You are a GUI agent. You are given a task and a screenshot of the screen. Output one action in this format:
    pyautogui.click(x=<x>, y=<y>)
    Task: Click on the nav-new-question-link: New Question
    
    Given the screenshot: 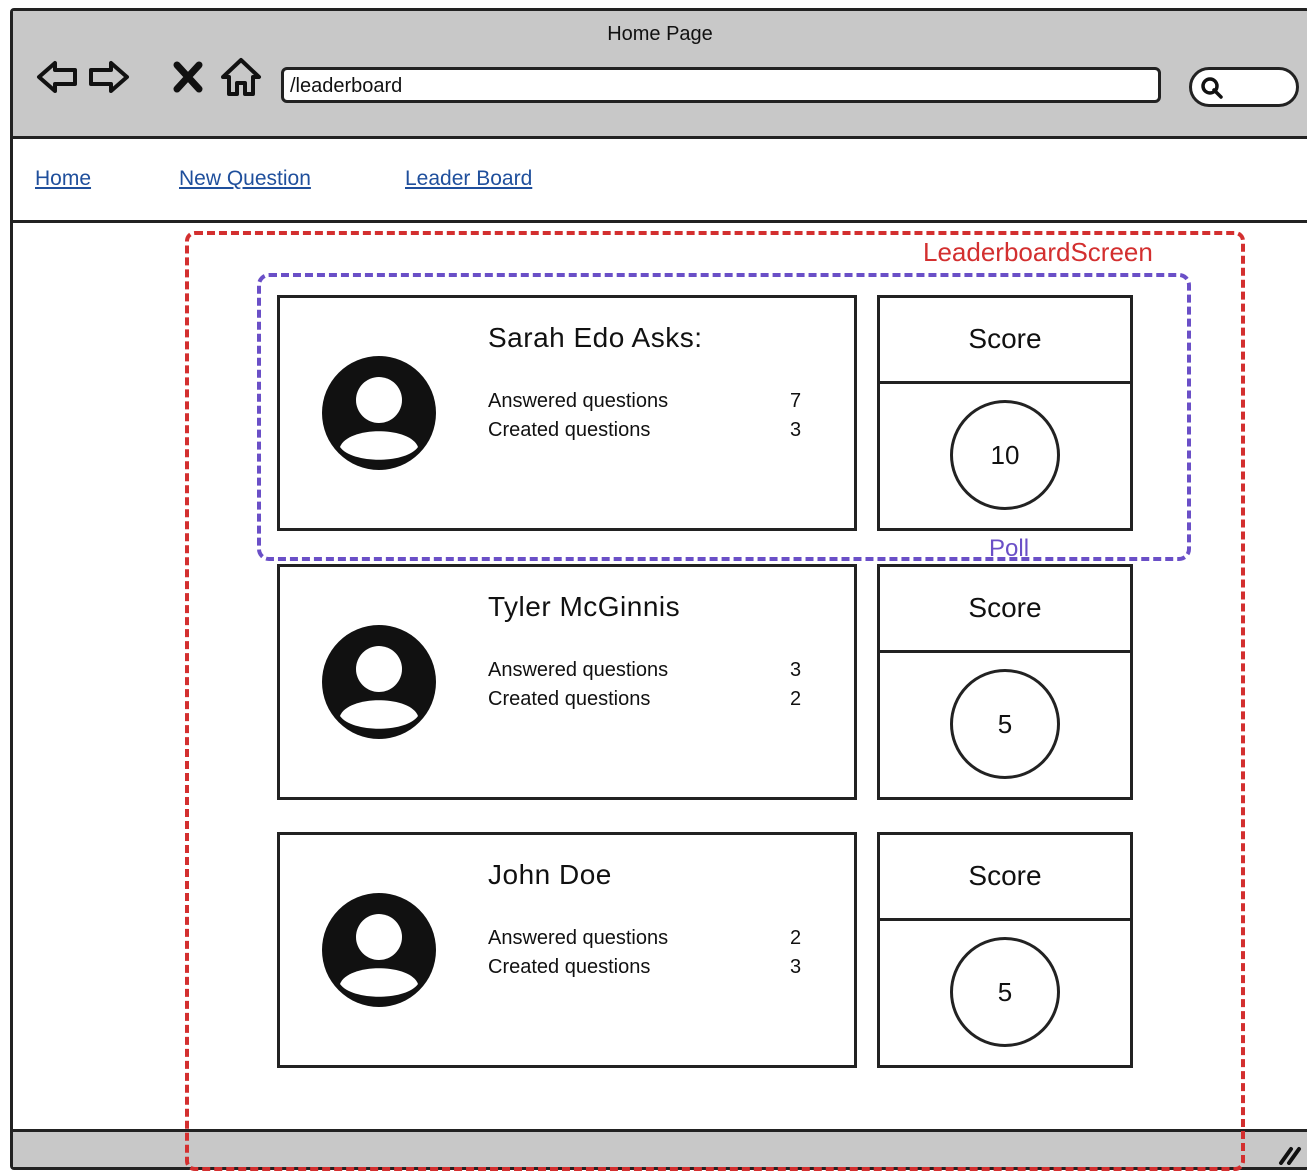 What is the action you would take?
    pyautogui.click(x=245, y=179)
    